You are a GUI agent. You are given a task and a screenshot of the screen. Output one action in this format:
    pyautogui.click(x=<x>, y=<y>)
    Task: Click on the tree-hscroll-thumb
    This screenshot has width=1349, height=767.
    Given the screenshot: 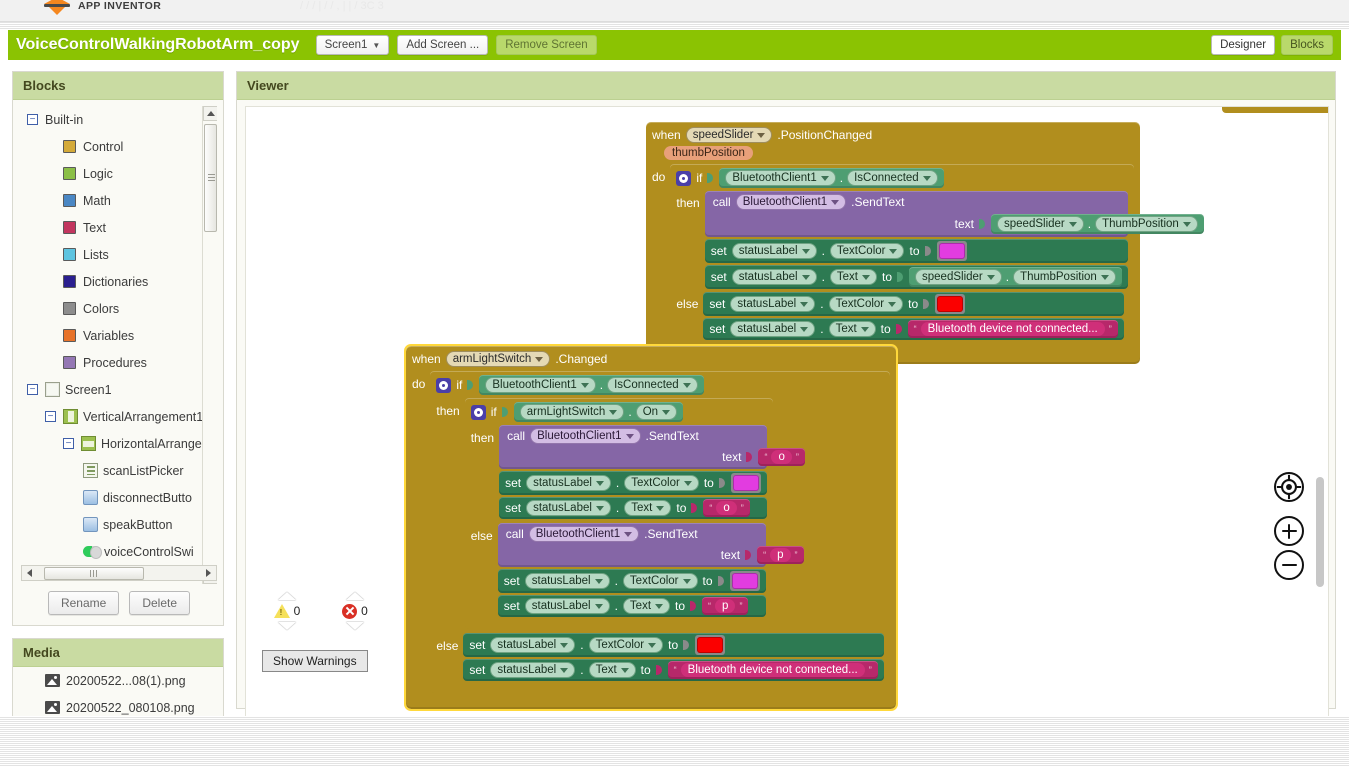 What is the action you would take?
    pyautogui.click(x=94, y=573)
    